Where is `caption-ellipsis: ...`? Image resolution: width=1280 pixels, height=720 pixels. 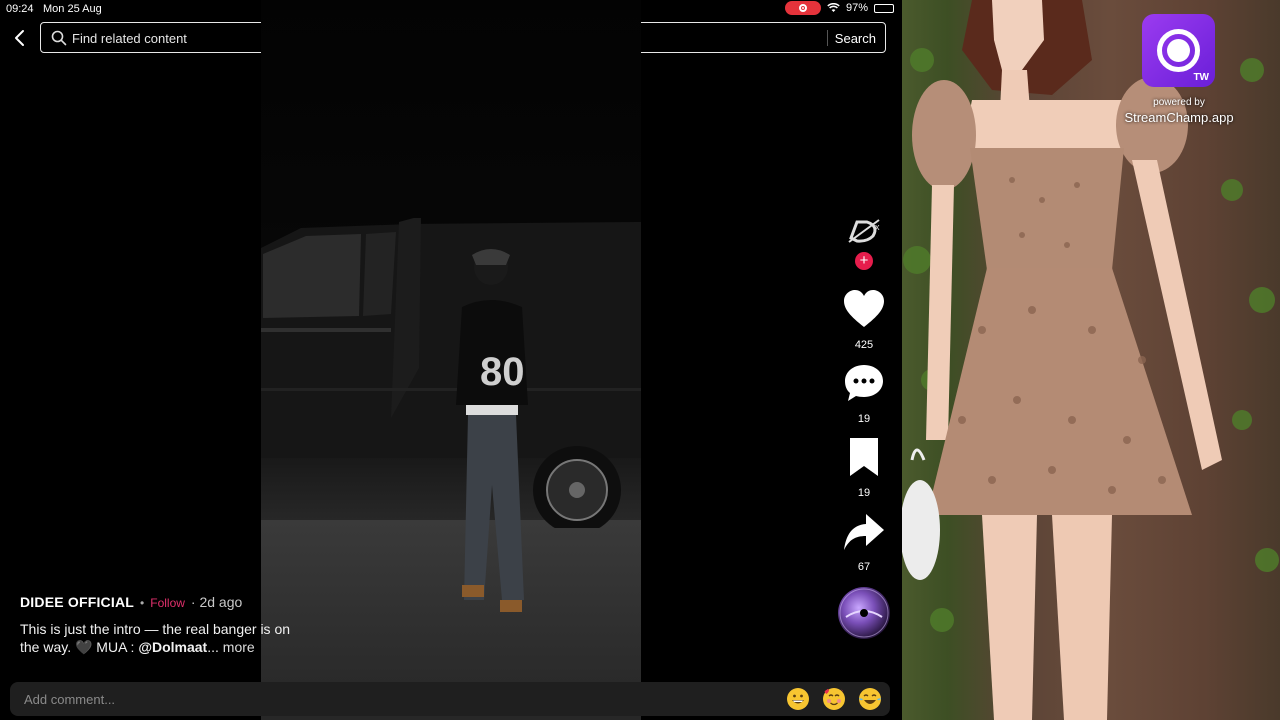
caption-ellipsis: ... is located at coordinates (215, 647).